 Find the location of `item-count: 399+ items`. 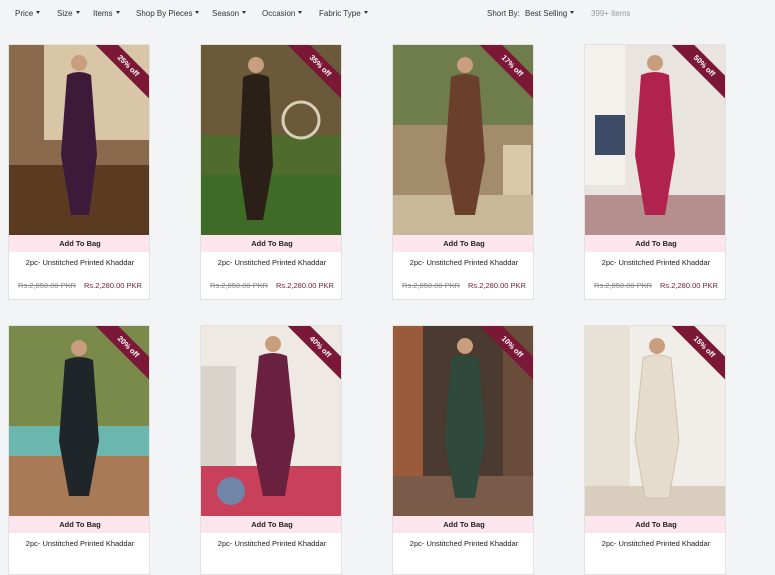

item-count: 399+ items is located at coordinates (611, 13).